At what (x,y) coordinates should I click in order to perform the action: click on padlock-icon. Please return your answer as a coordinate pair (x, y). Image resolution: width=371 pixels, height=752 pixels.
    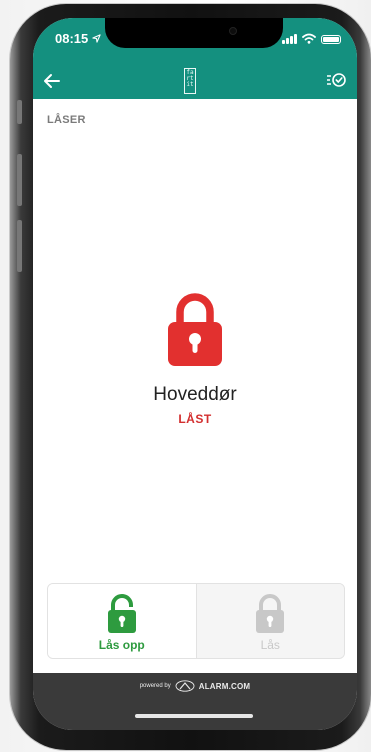
    Looking at the image, I should click on (270, 613).